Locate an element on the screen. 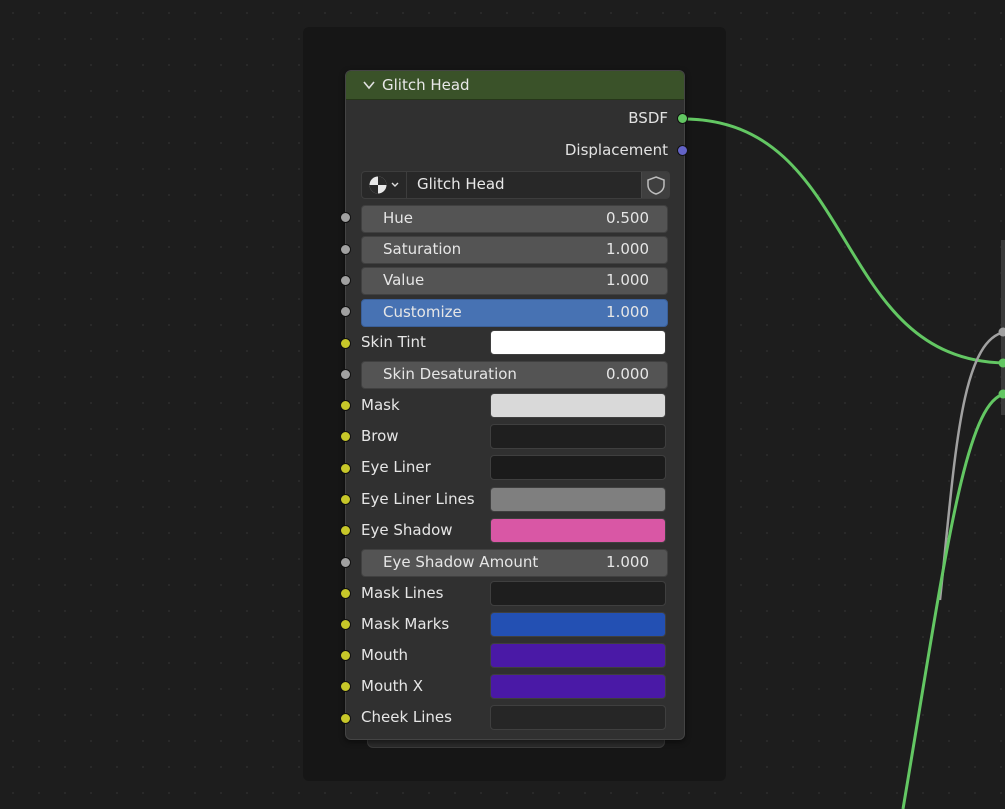 Image resolution: width=1005 pixels, height=809 pixels. input-socket-eye-liner-lines is located at coordinates (345, 499).